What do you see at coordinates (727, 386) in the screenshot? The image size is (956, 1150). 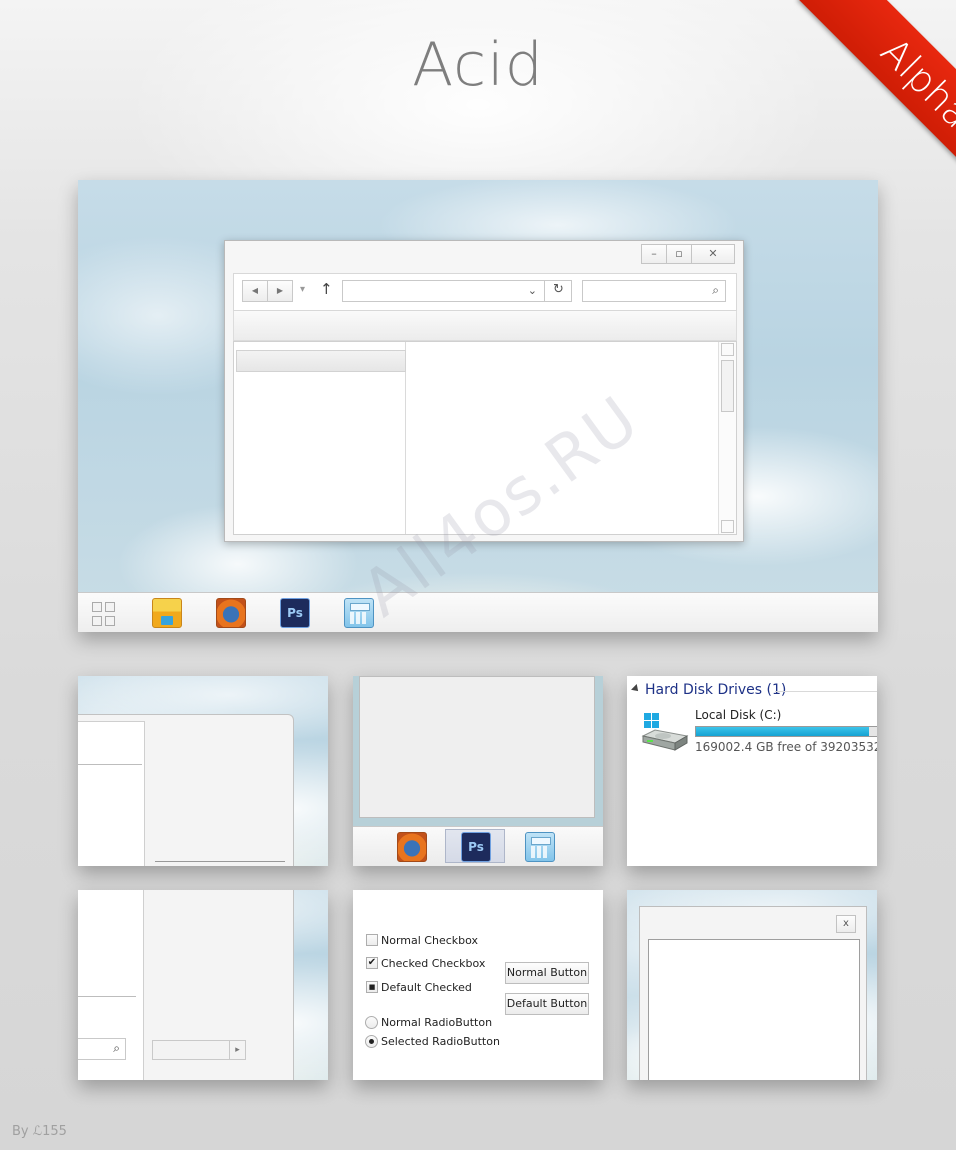 I see `scroll-thumb` at bounding box center [727, 386].